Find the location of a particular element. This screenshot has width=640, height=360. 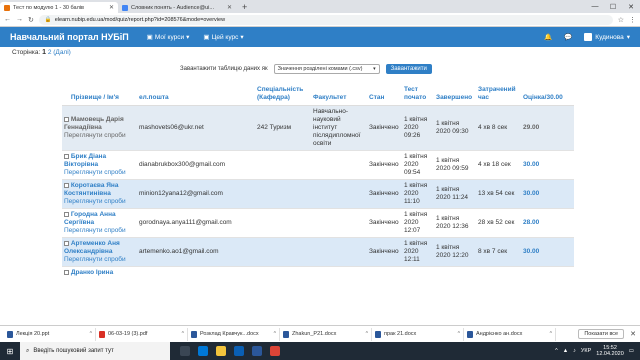

this-course-menu: ▣ Цей курс ▾ is located at coordinates (223, 37).